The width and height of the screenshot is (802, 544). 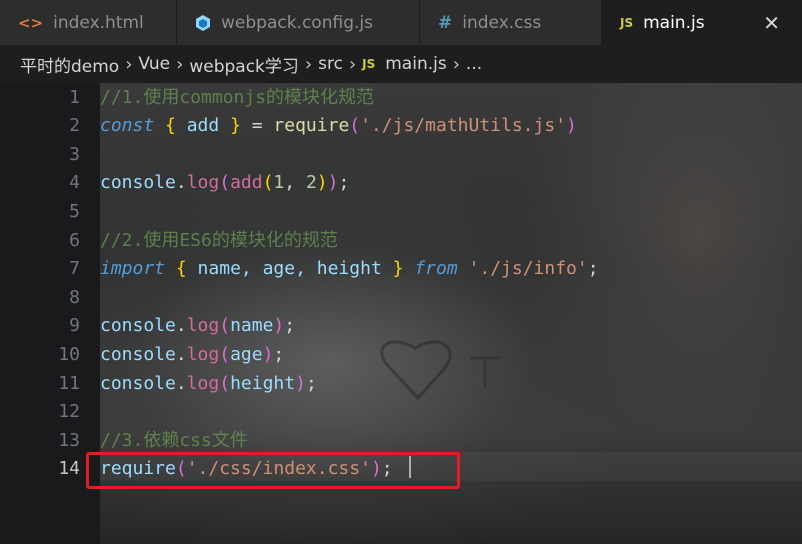 What do you see at coordinates (311, 183) in the screenshot?
I see `code-token: 2` at bounding box center [311, 183].